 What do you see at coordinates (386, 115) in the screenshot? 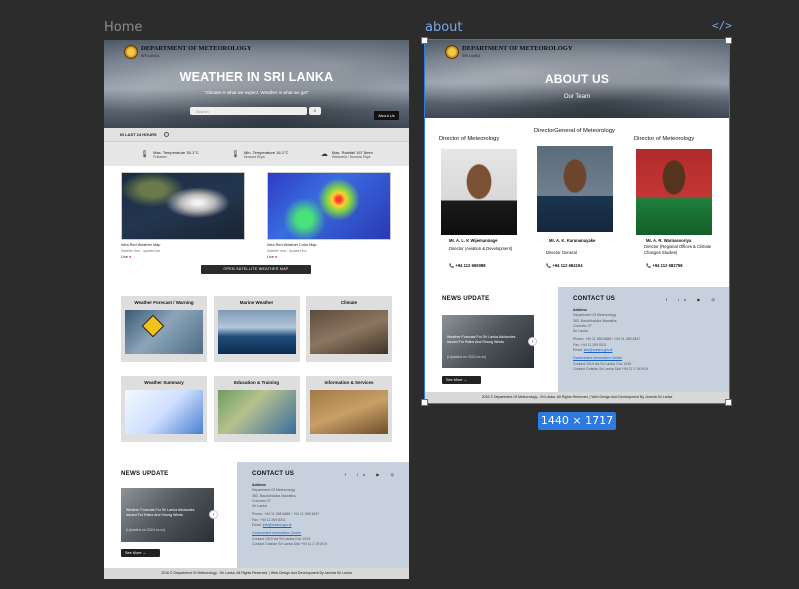
I see `about-us-button: About Us` at bounding box center [386, 115].